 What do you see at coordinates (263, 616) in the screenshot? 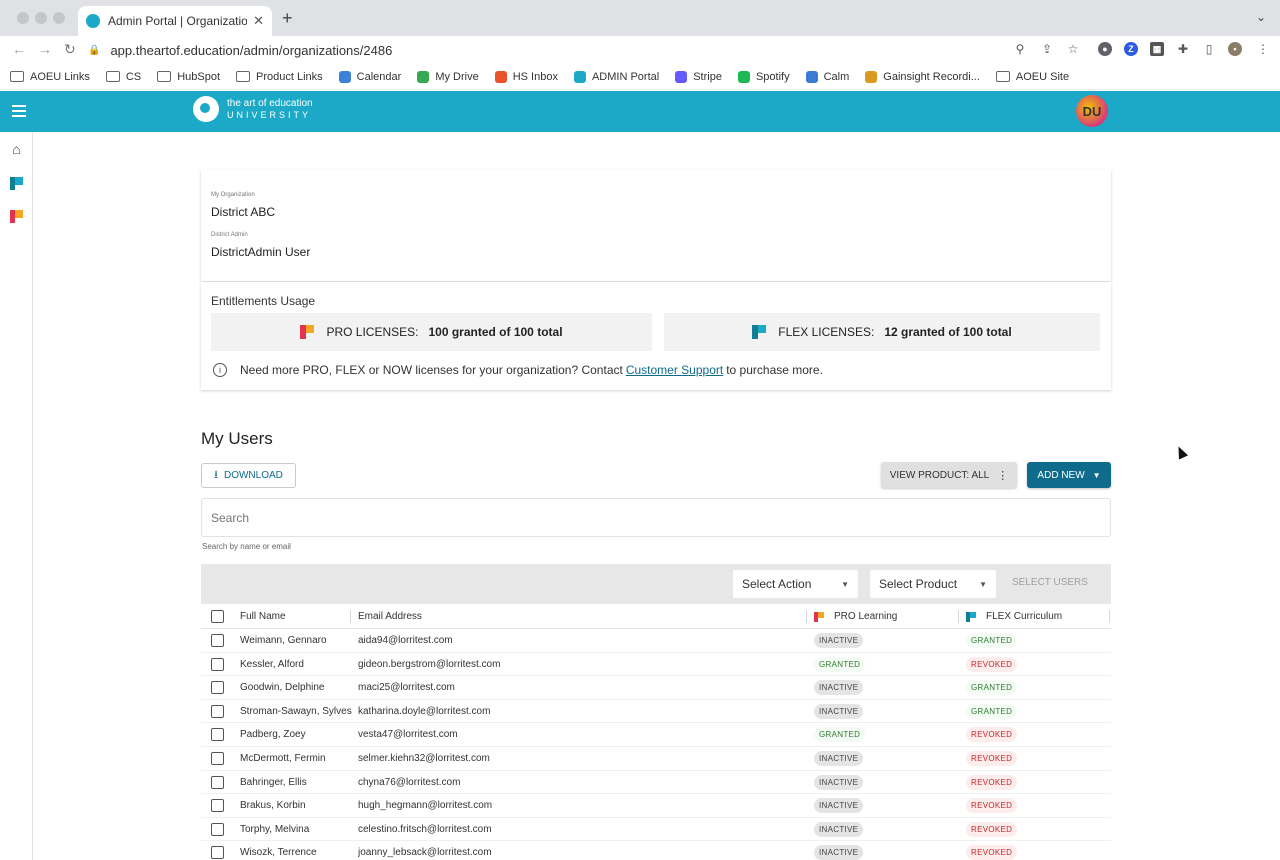
I see `col-full-name: Full Name` at bounding box center [263, 616].